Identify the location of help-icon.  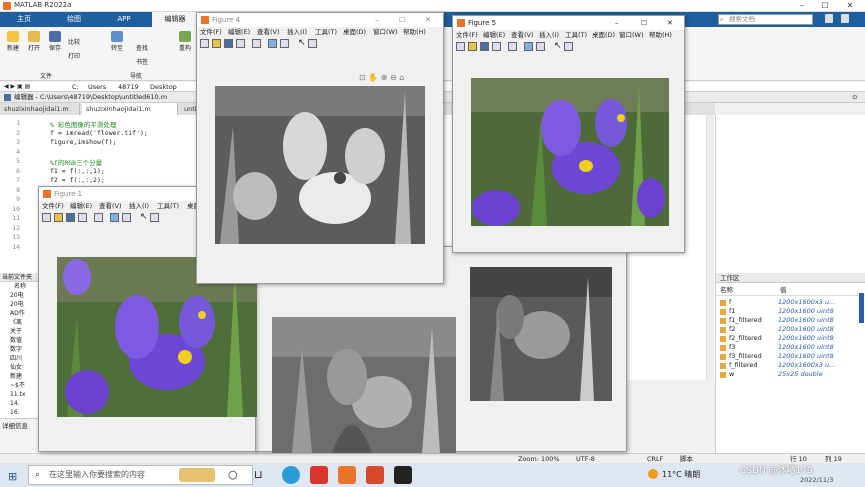
(829, 18).